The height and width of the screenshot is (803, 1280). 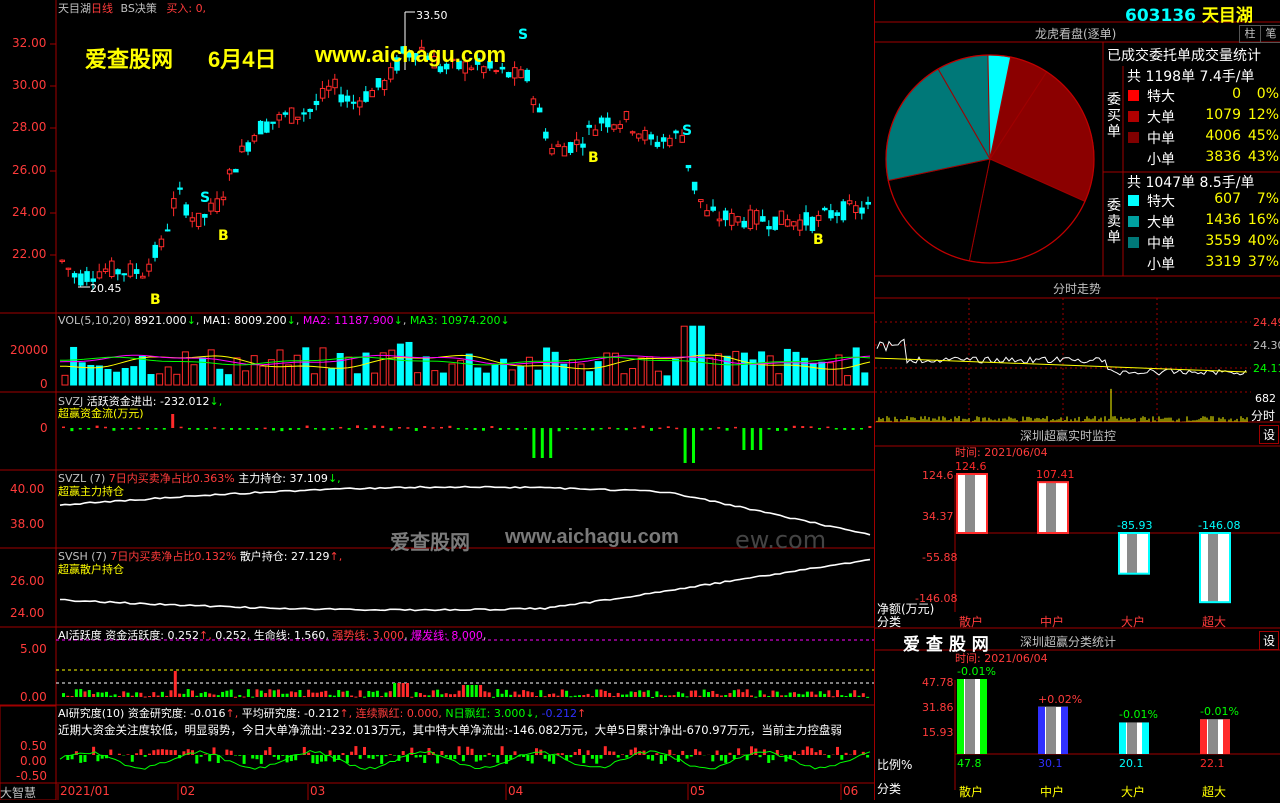 I want to click on research-name: AI研究度(10), so click(x=91, y=713).